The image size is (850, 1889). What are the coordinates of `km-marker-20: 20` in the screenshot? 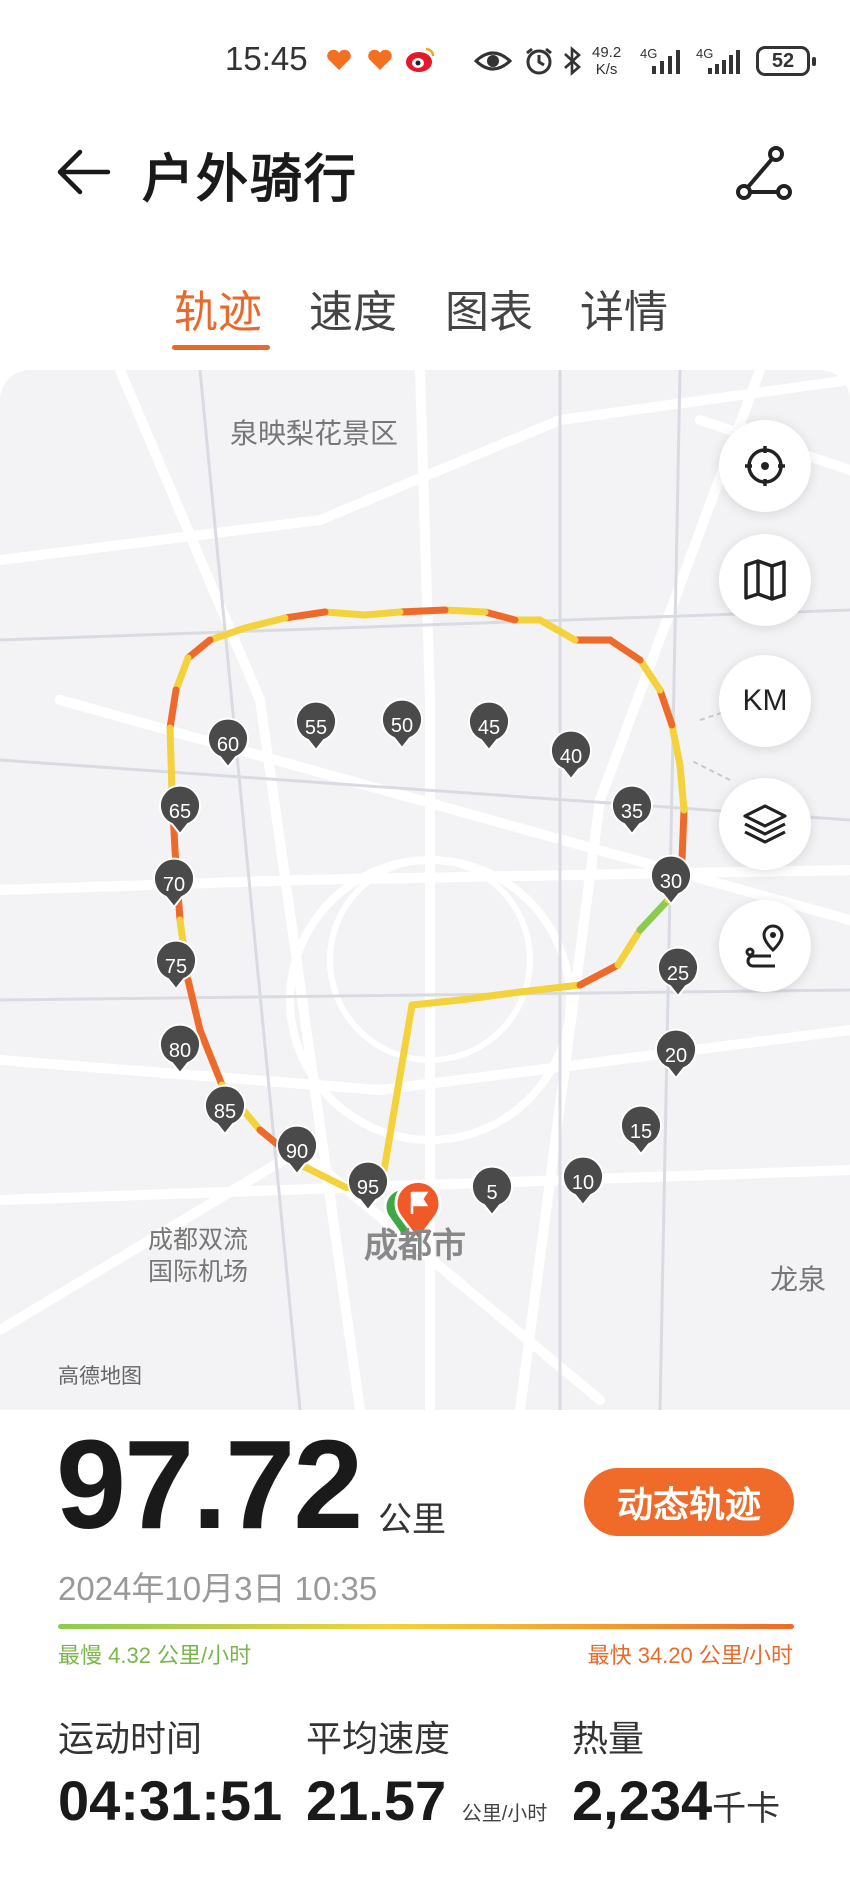 It's located at (676, 1054).